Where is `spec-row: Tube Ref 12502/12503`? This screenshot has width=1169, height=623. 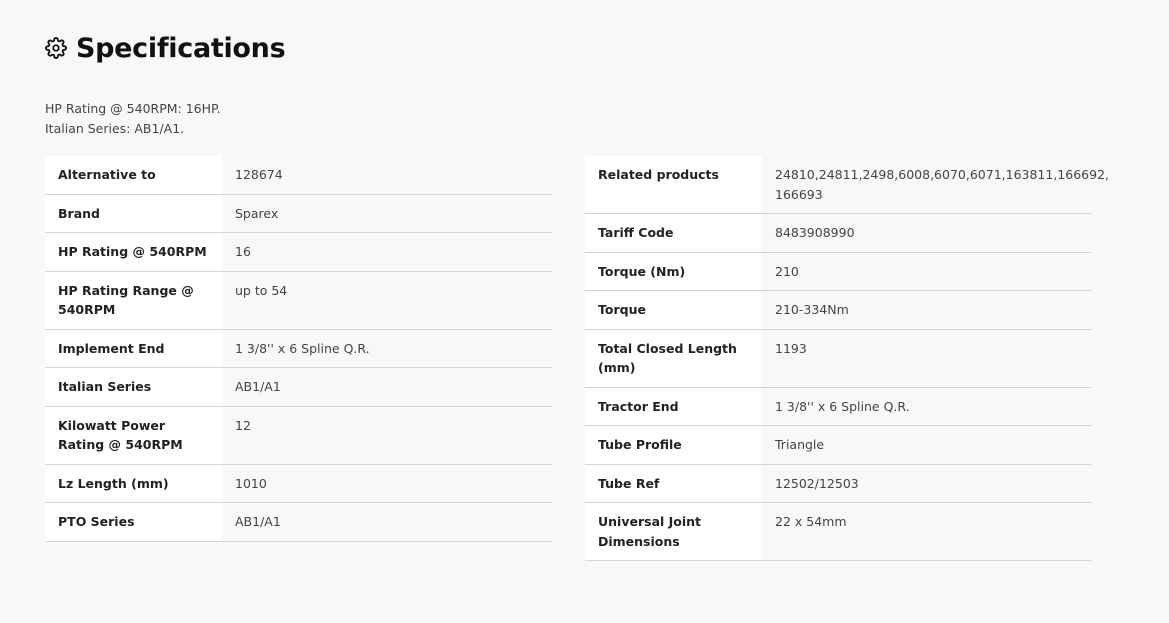 spec-row: Tube Ref 12502/12503 is located at coordinates (838, 483).